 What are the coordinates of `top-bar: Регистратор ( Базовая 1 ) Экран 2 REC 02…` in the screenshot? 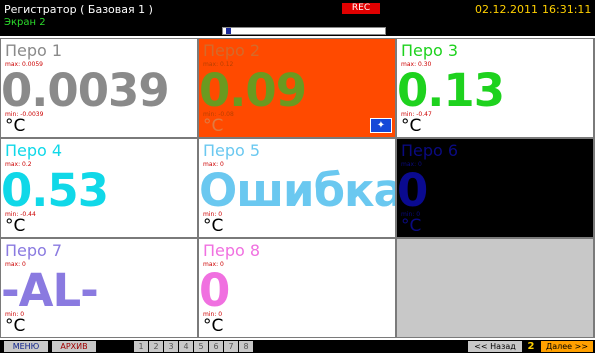 It's located at (297, 18).